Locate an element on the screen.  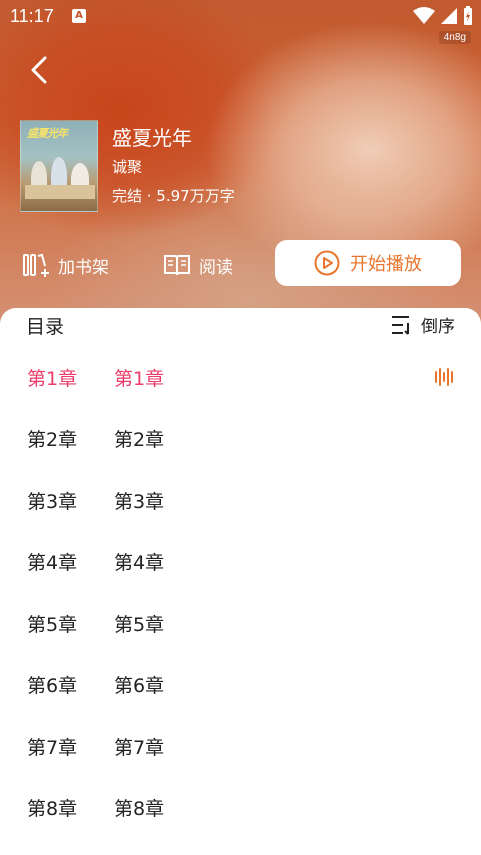
book-cover: 盛夏光年 is located at coordinates (59, 166).